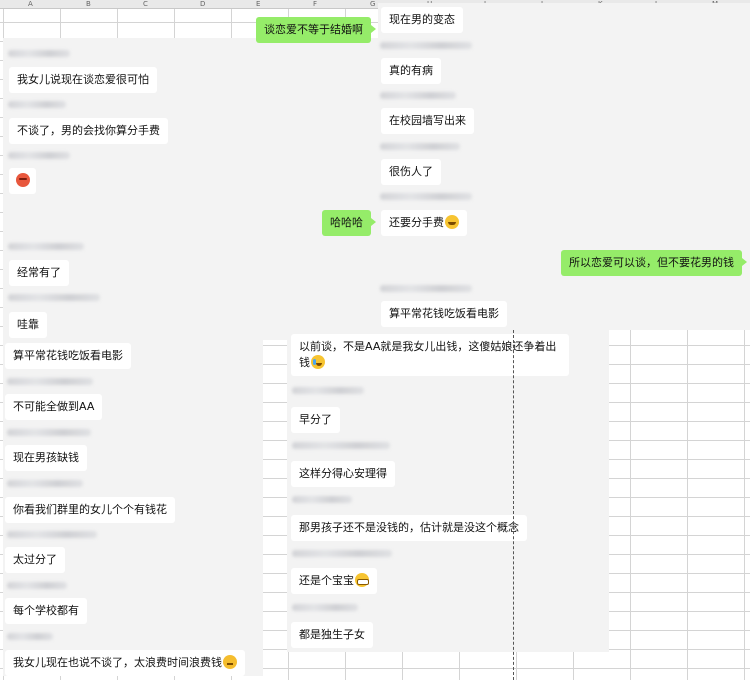 This screenshot has width=750, height=680. Describe the element at coordinates (316, 30) in the screenshot. I see `sent-message: 谈恋爱不等于结婚啊` at that location.